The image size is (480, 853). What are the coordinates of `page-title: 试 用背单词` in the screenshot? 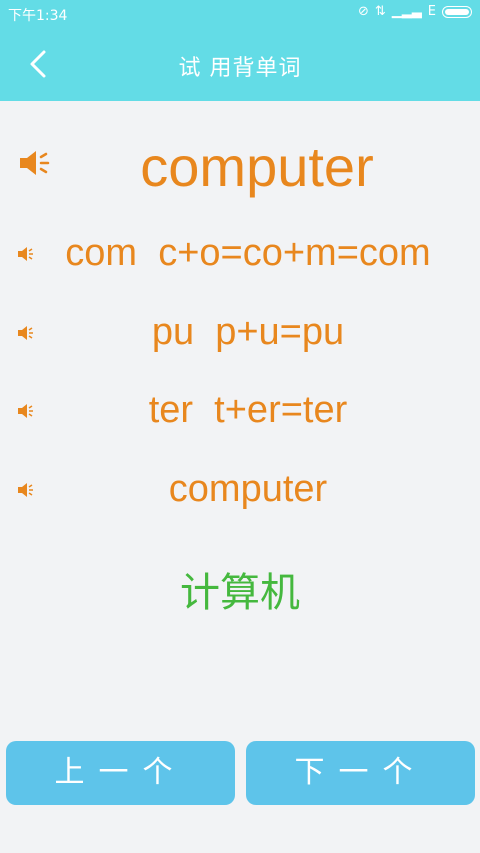 It's located at (240, 68).